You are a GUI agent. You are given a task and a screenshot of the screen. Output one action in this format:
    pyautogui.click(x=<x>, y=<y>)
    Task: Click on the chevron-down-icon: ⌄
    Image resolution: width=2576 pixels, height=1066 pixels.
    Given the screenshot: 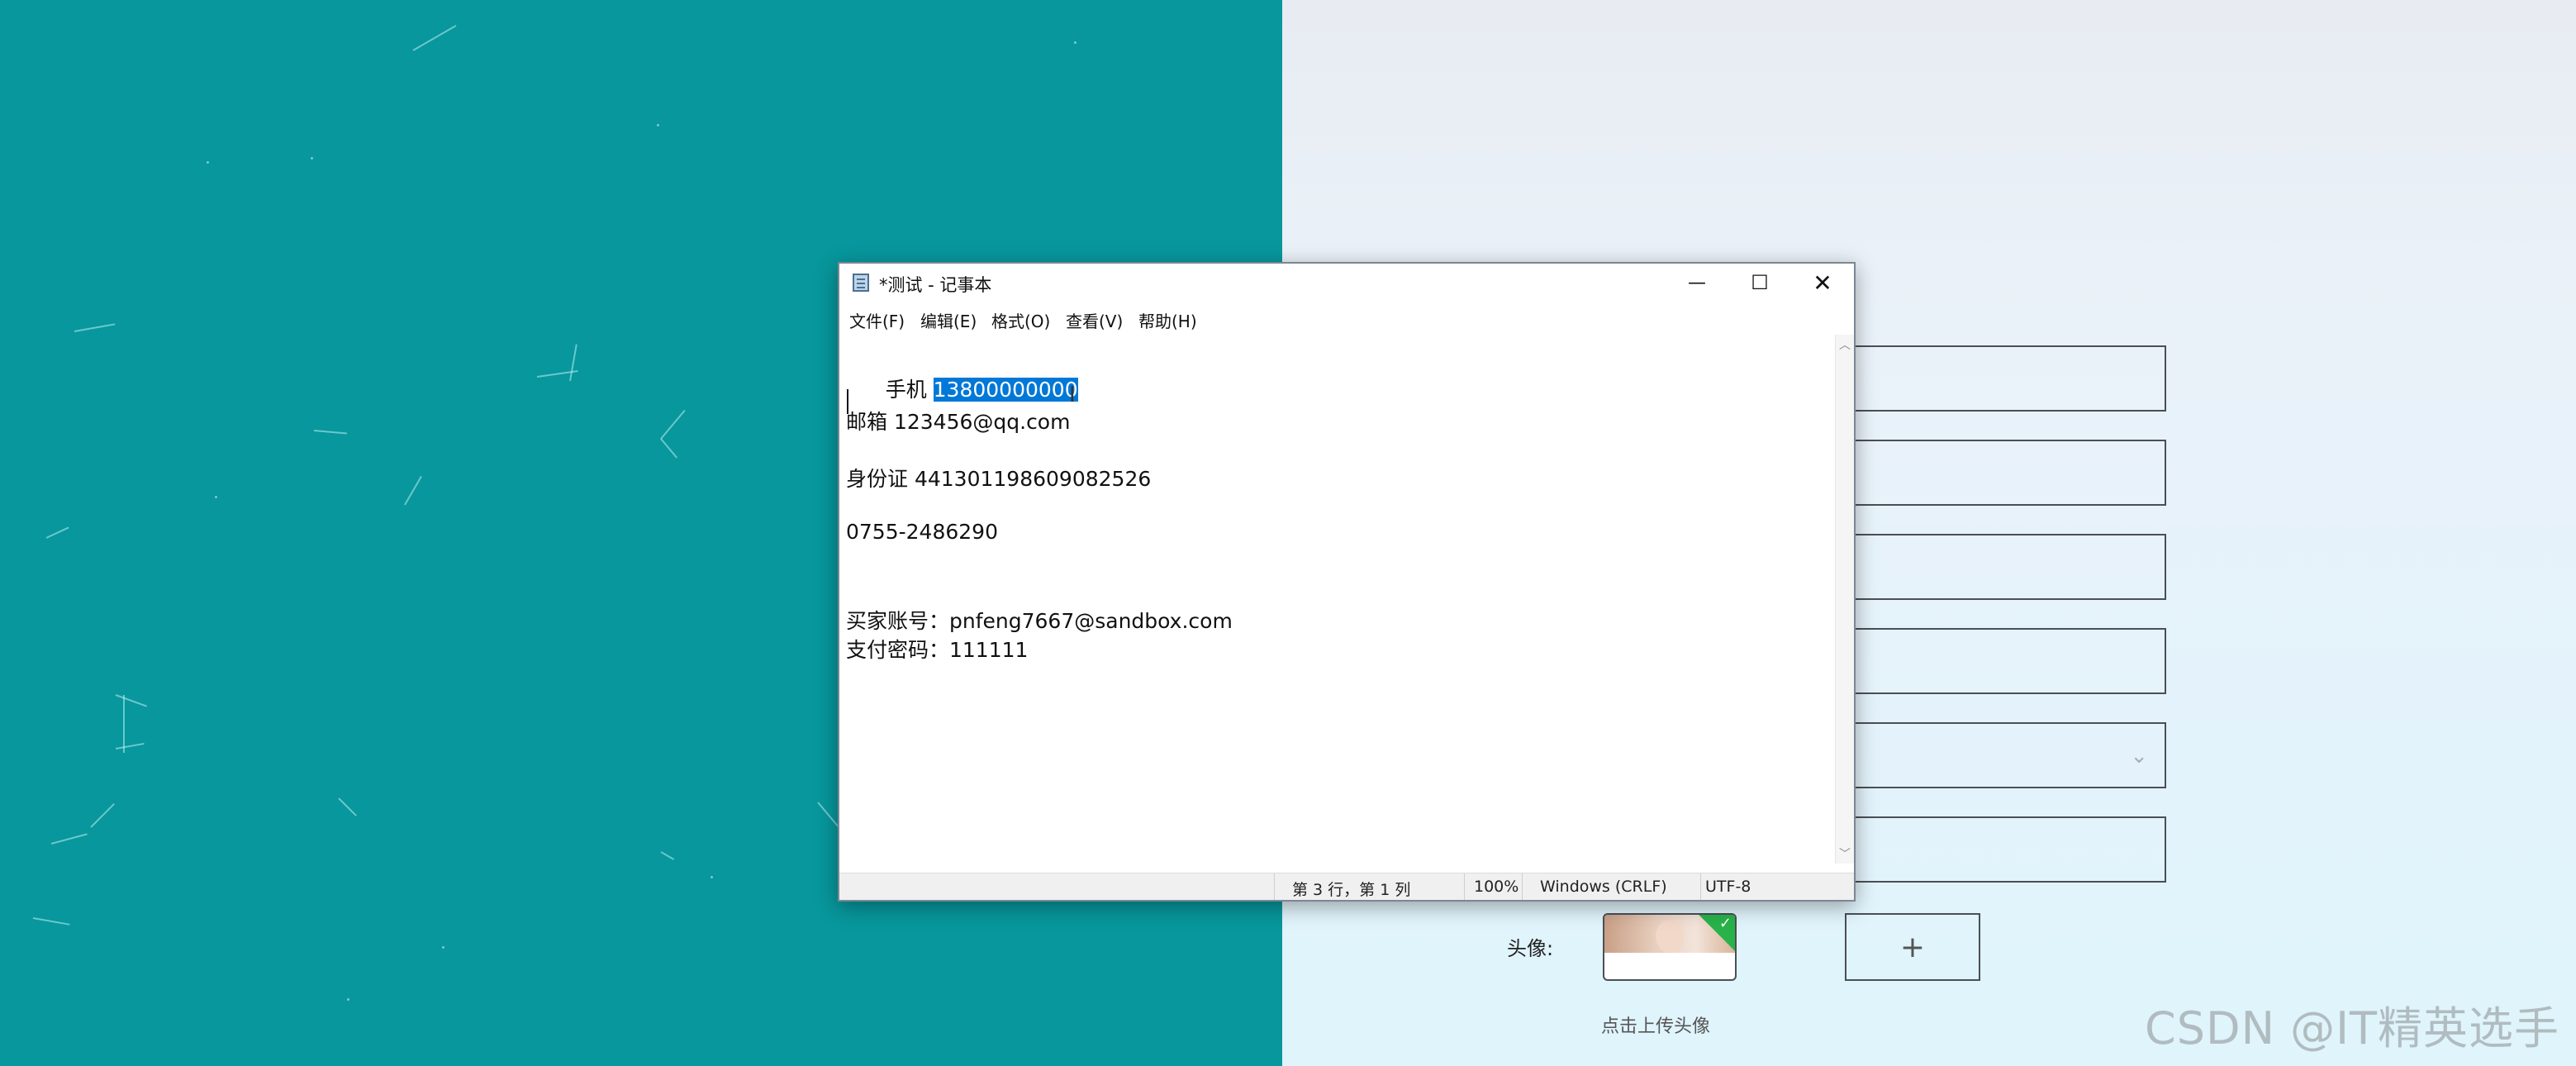 What is the action you would take?
    pyautogui.click(x=2139, y=756)
    